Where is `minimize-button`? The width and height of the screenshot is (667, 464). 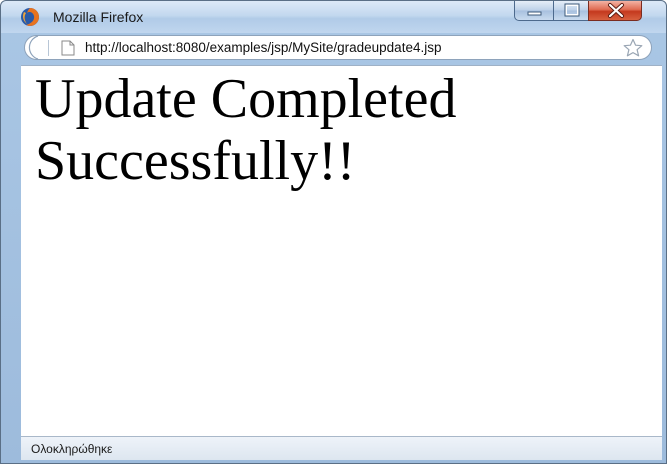 minimize-button is located at coordinates (534, 11).